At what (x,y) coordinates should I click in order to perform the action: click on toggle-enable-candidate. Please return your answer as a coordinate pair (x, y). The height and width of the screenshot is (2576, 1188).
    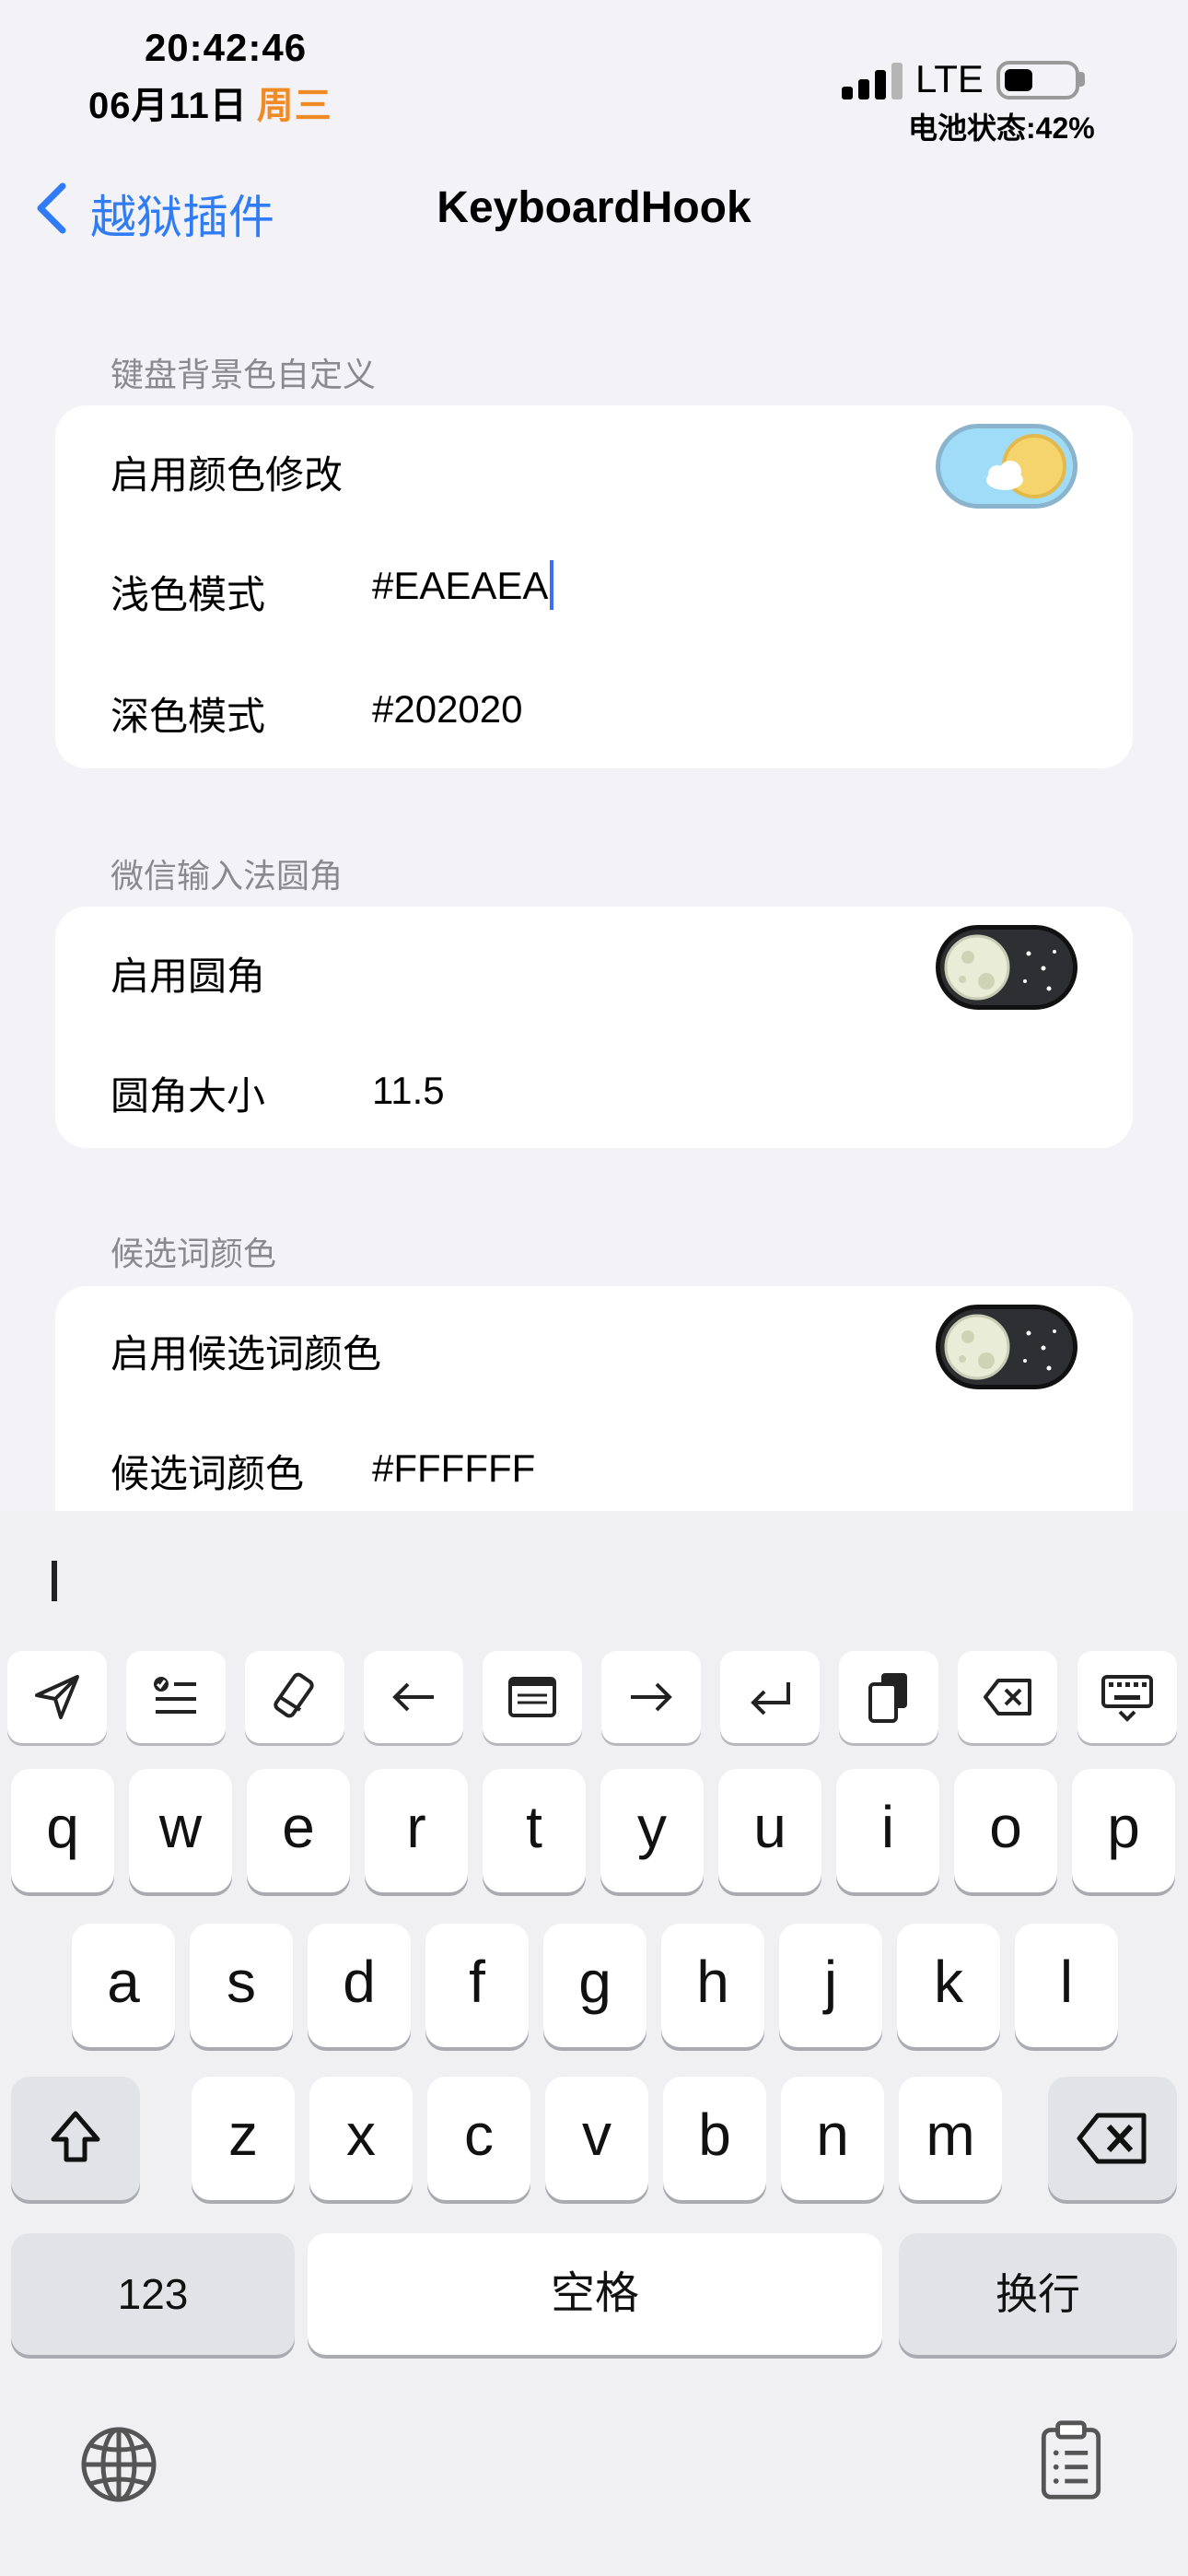
    Looking at the image, I should click on (1007, 1347).